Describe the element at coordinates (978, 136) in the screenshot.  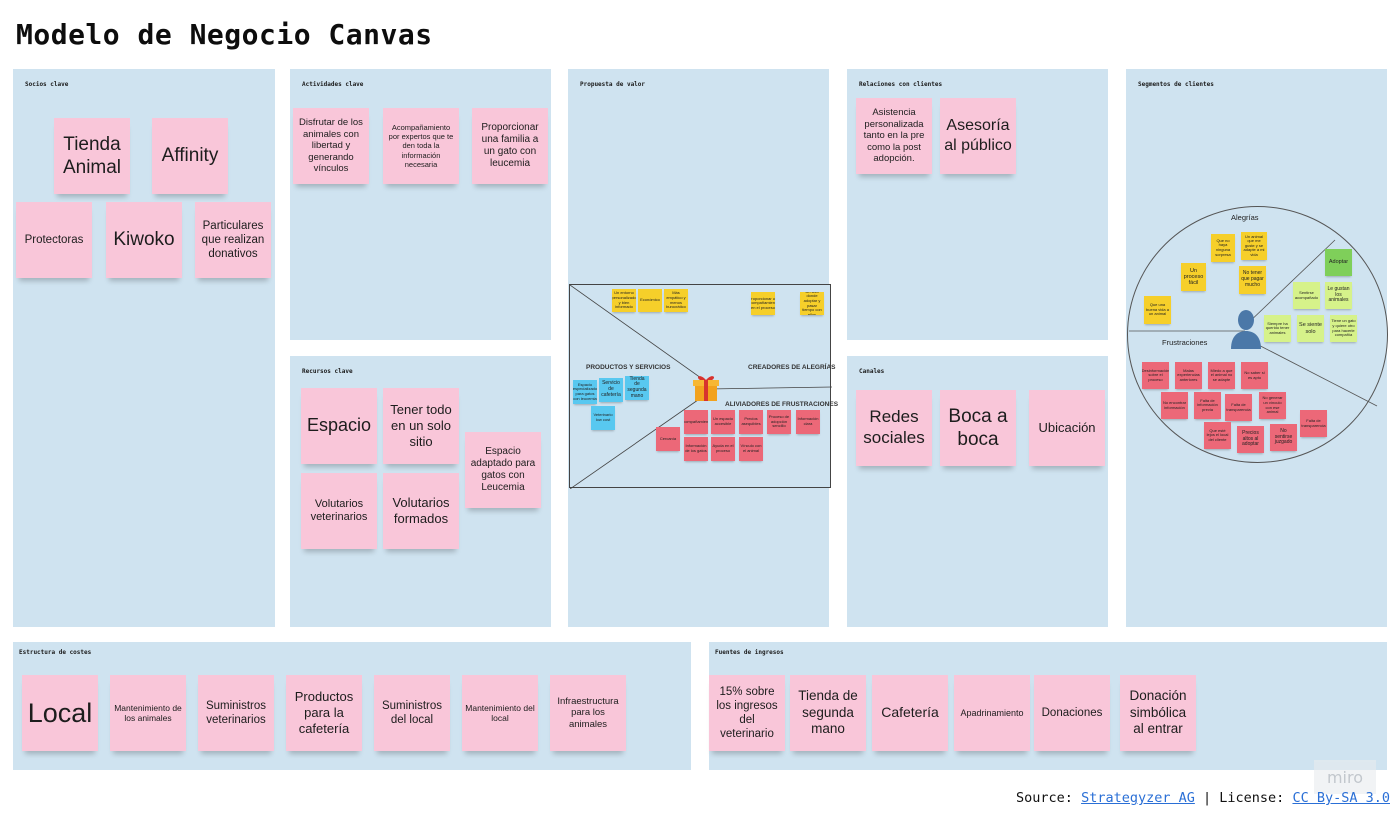
I see `sticky-note: Asesoría al público` at that location.